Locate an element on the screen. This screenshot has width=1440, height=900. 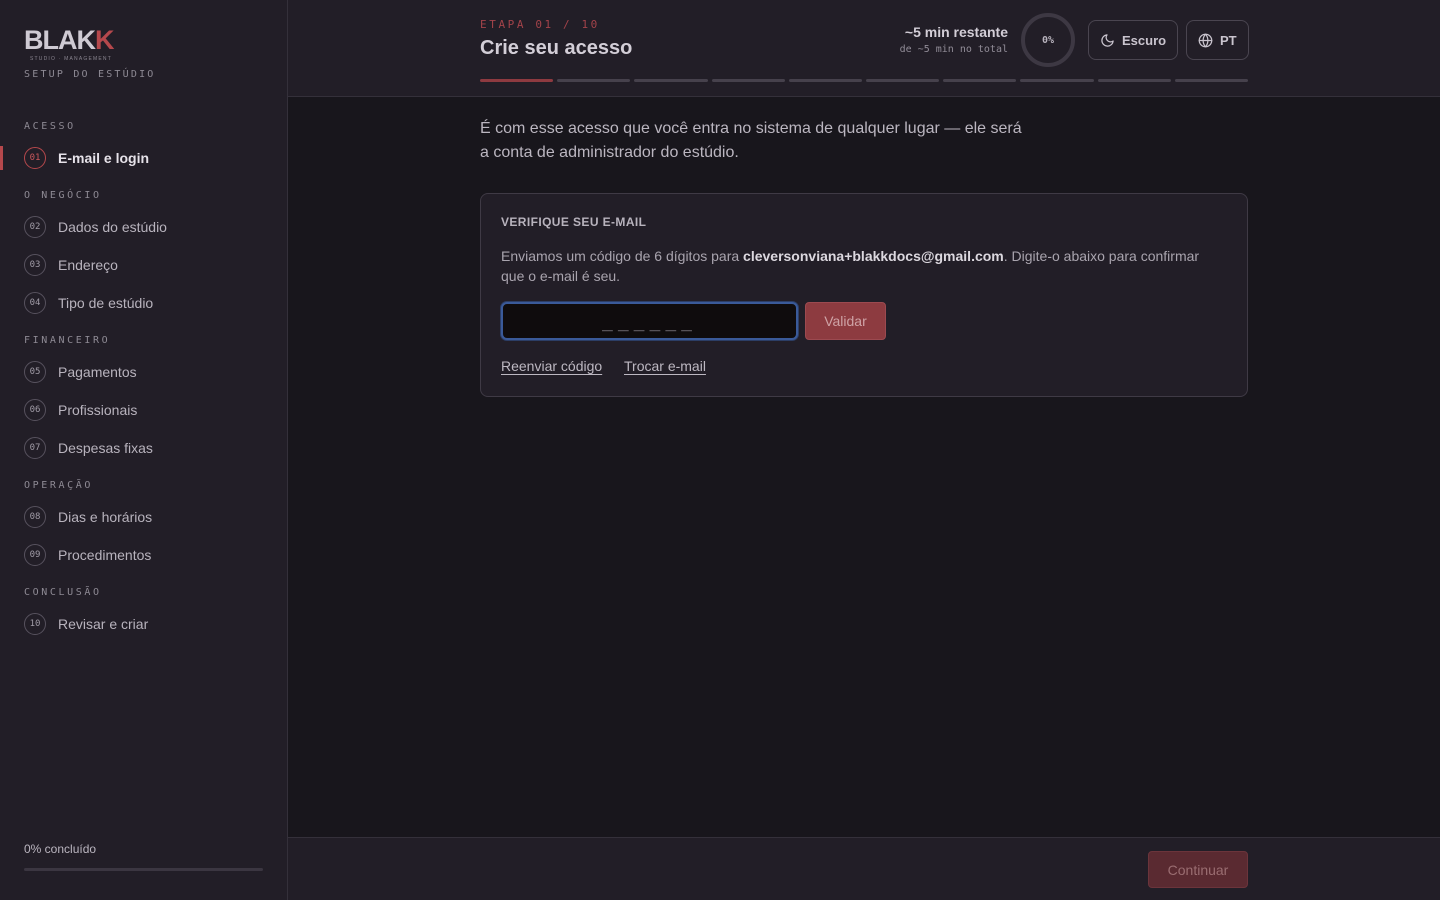
step-number-badge: 06 is located at coordinates (35, 410).